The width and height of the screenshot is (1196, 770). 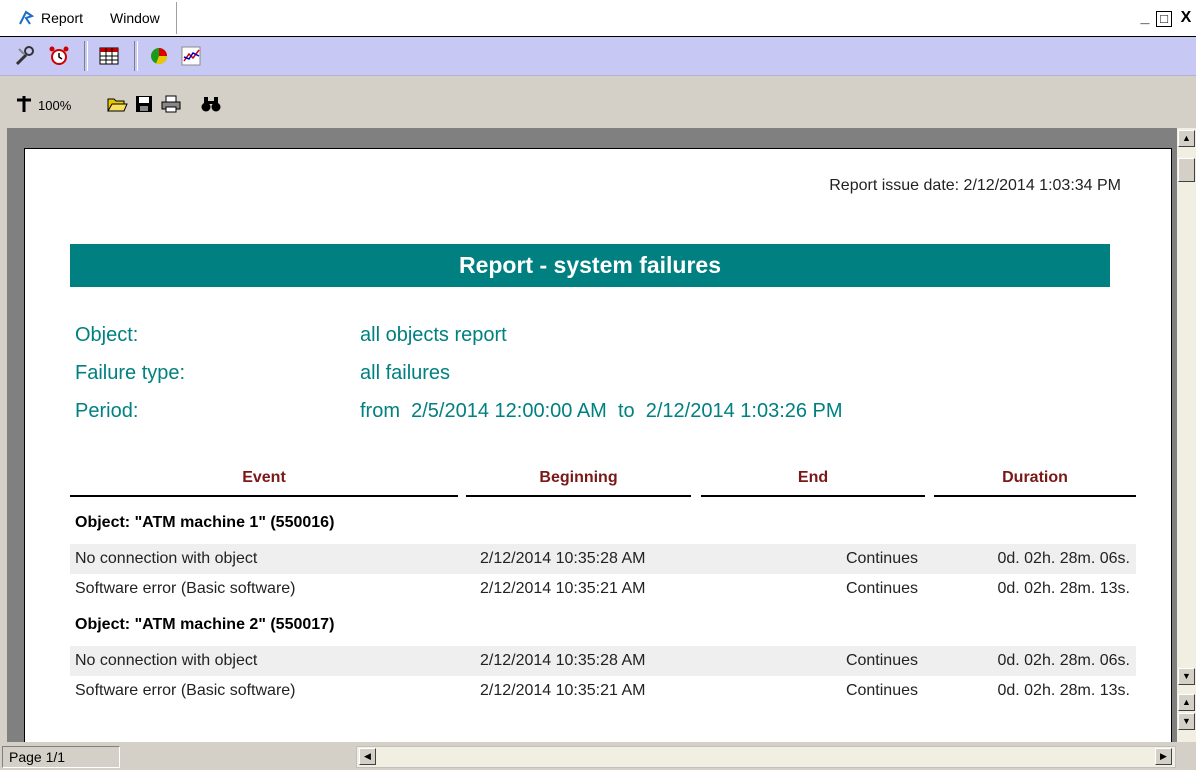 What do you see at coordinates (975, 185) in the screenshot?
I see `report-issue-date: Report issue date: 2/12/2014 1:03:34 PM` at bounding box center [975, 185].